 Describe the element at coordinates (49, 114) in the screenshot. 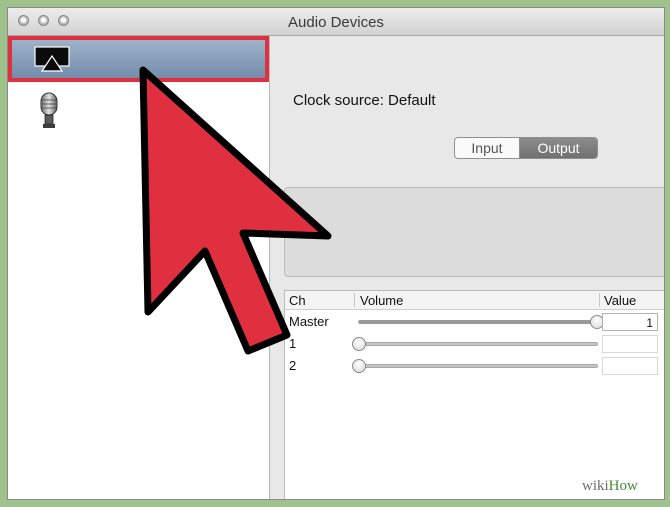

I see `microphone-icon` at that location.